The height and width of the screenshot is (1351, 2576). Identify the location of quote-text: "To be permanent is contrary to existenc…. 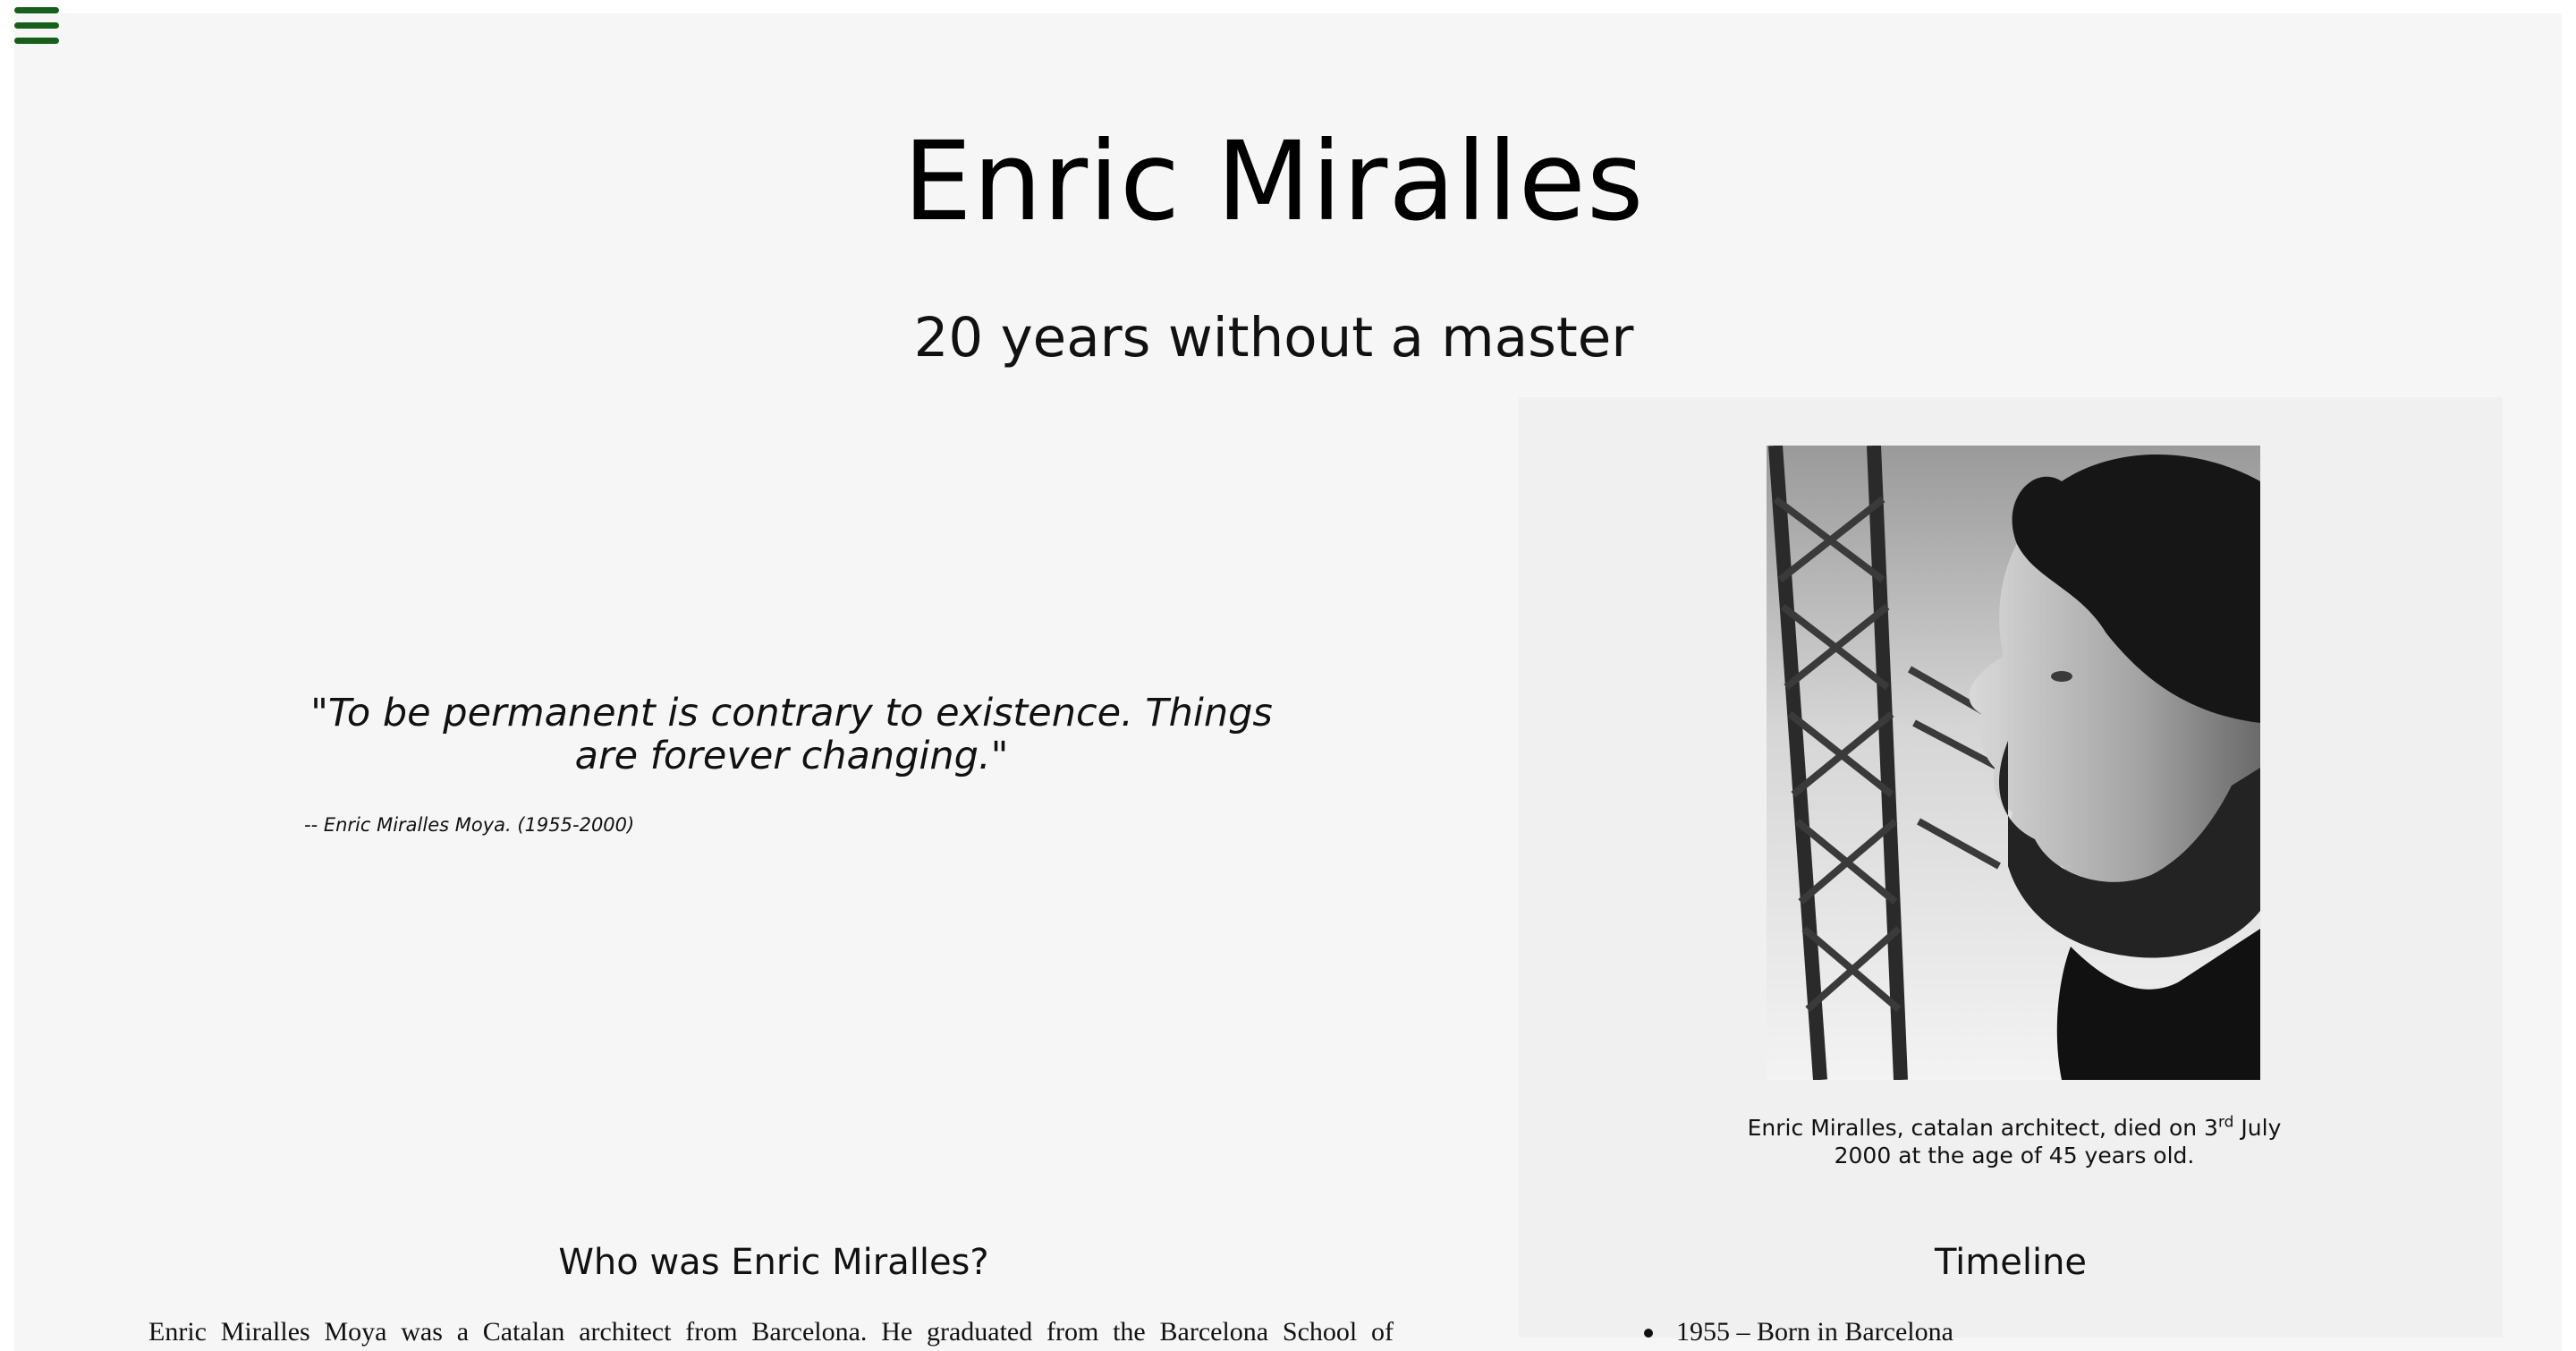
(791, 735).